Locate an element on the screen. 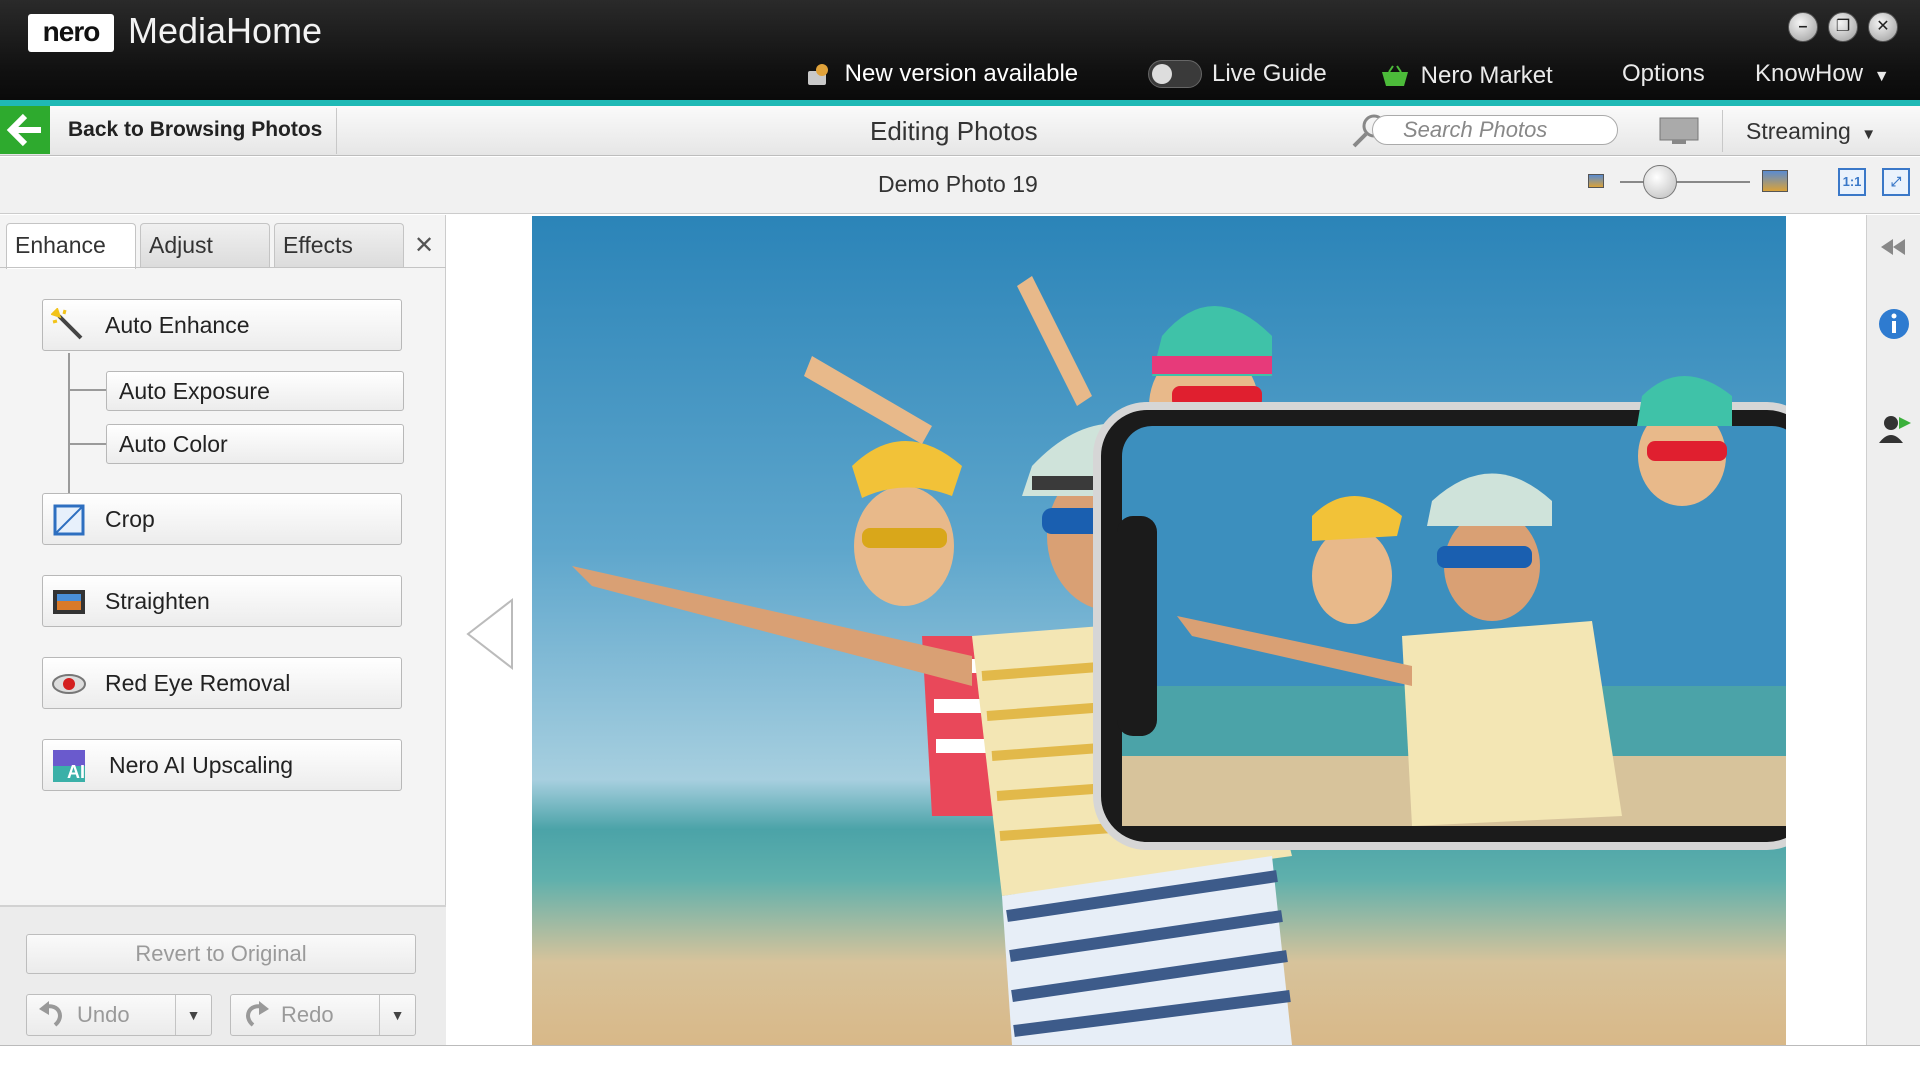  new-version-link: New version available is located at coordinates (941, 74).